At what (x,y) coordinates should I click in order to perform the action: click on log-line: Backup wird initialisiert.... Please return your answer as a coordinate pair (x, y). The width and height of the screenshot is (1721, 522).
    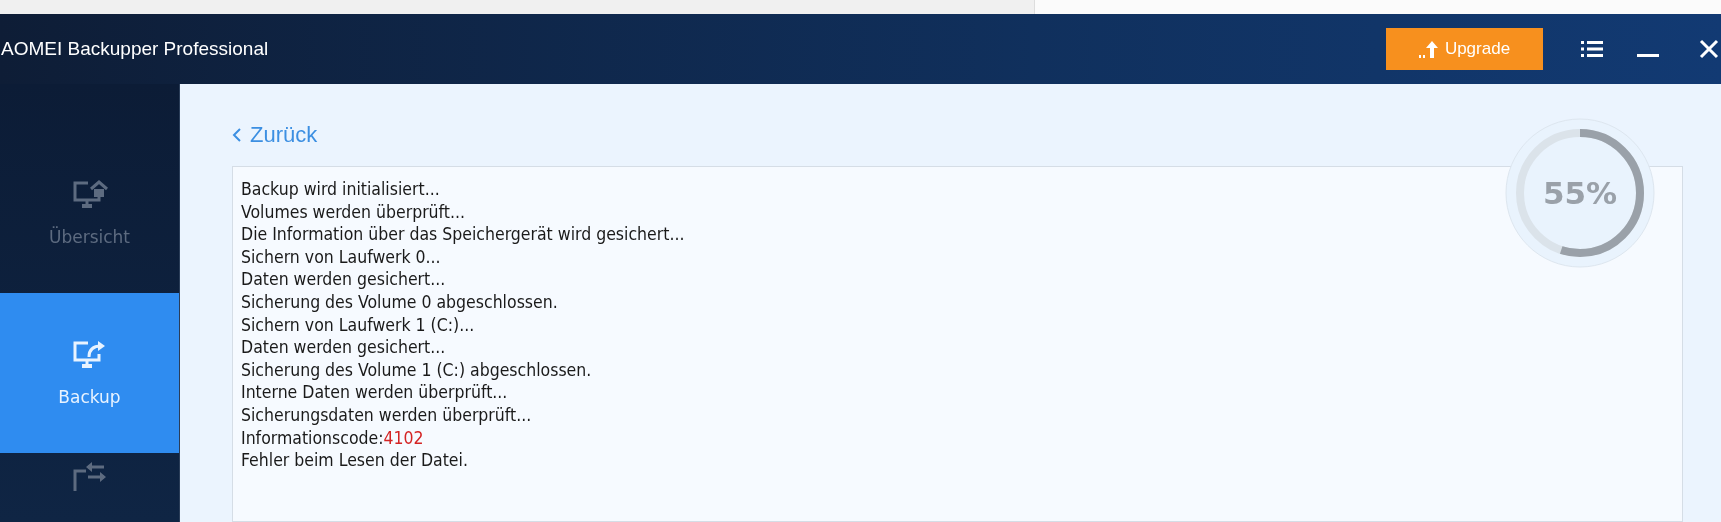
    Looking at the image, I should click on (340, 189).